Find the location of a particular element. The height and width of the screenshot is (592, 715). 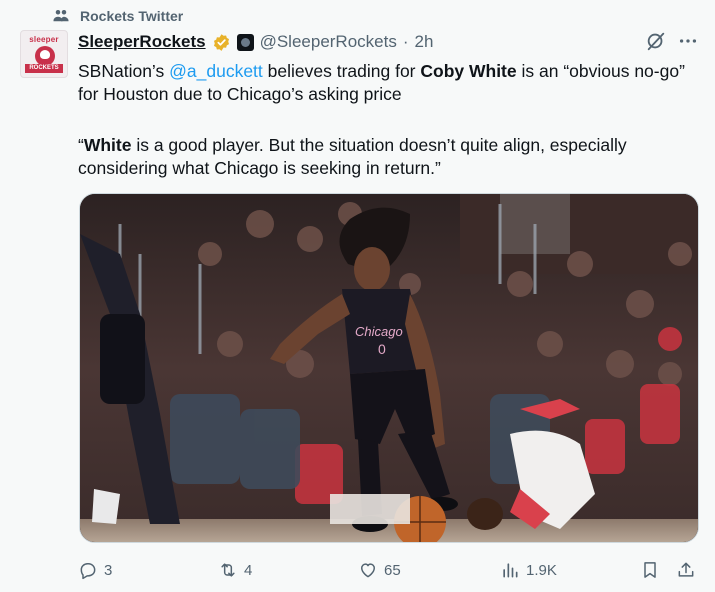

mention-link: @a_duckett is located at coordinates (216, 71).